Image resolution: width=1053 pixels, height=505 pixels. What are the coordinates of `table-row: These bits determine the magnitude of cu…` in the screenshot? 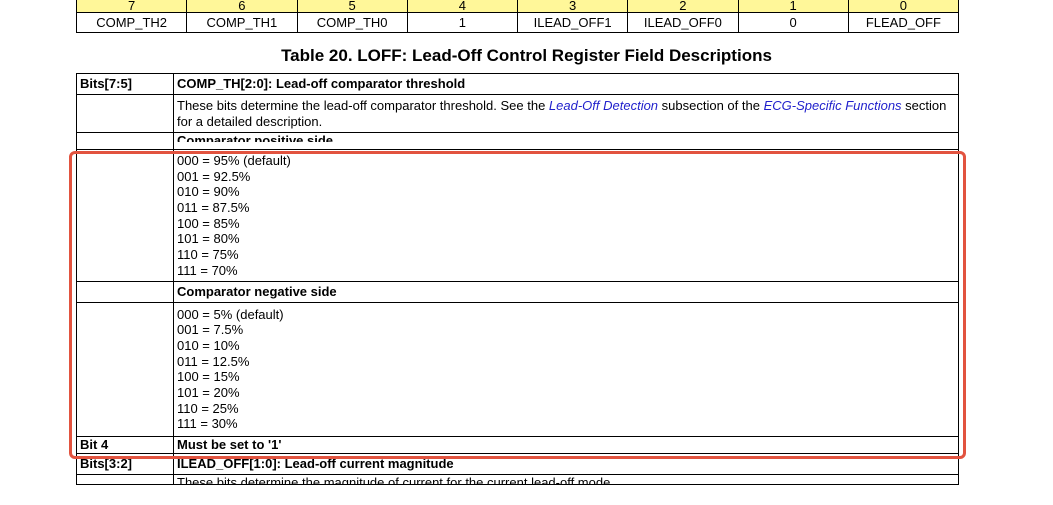 It's located at (517, 479).